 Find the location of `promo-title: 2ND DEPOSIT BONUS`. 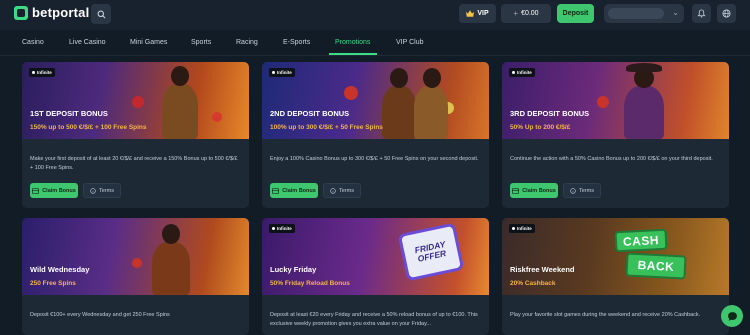

promo-title: 2ND DEPOSIT BONUS is located at coordinates (310, 113).